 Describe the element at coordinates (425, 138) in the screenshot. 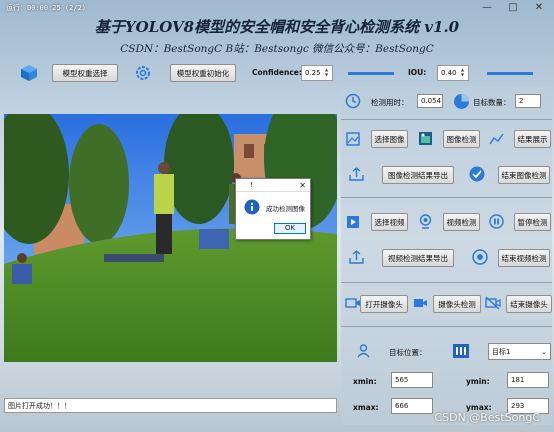

I see `image-detect-icon` at that location.